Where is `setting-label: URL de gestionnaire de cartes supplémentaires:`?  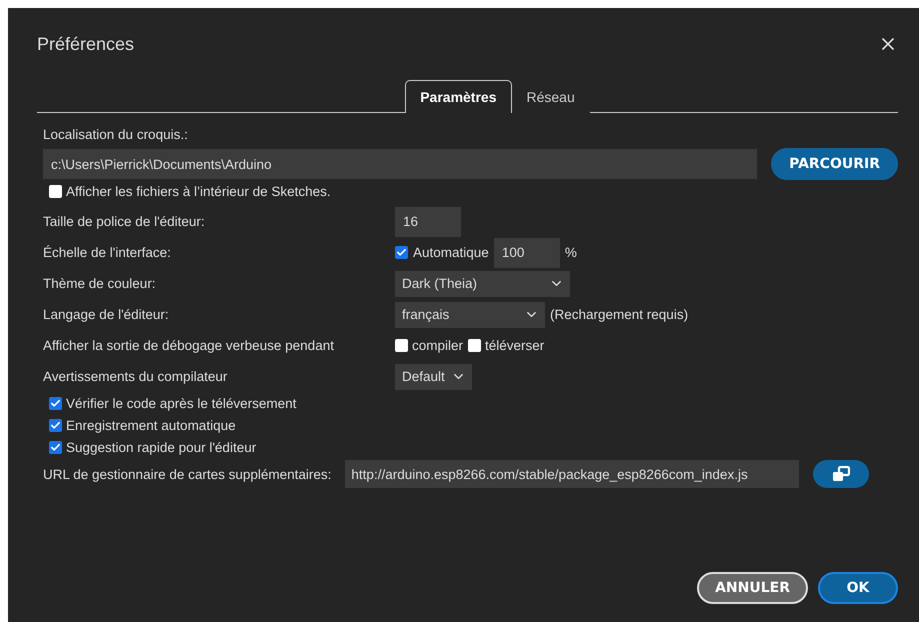
setting-label: URL de gestionnaire de cartes supplémentaires: is located at coordinates (187, 474).